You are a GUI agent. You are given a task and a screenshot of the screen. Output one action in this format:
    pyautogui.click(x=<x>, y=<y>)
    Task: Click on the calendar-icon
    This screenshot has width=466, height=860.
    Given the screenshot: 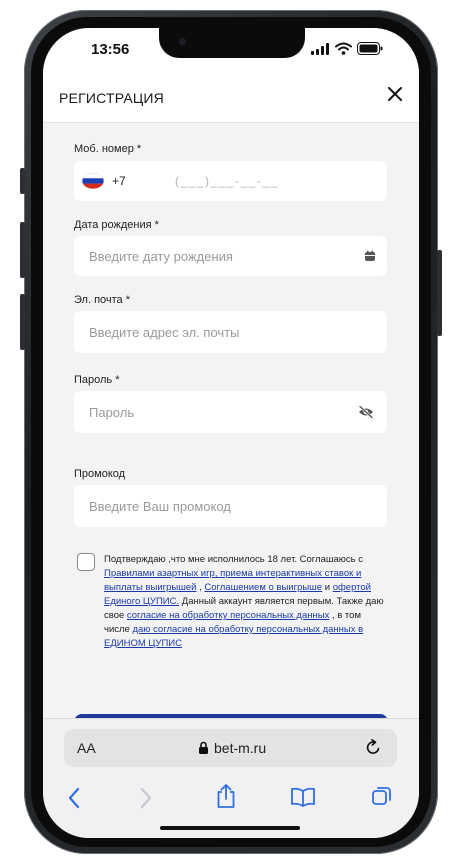 What is the action you would take?
    pyautogui.click(x=370, y=256)
    